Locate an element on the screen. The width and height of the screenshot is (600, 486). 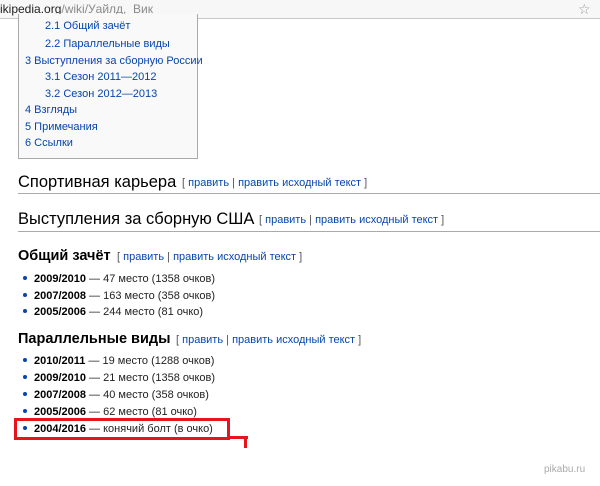
edit-links-career: [ править | править исходный текст ] is located at coordinates (274, 183).